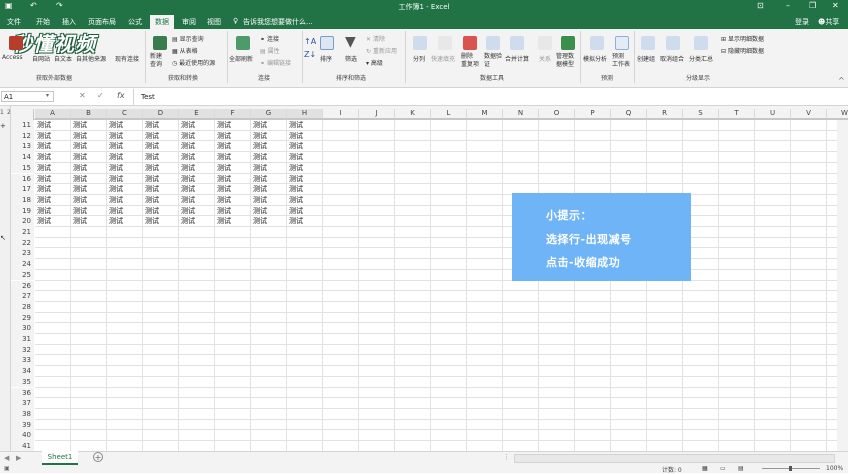 Image resolution: width=848 pixels, height=474 pixels. What do you see at coordinates (22, 350) in the screenshot?
I see `row-header-32: 32` at bounding box center [22, 350].